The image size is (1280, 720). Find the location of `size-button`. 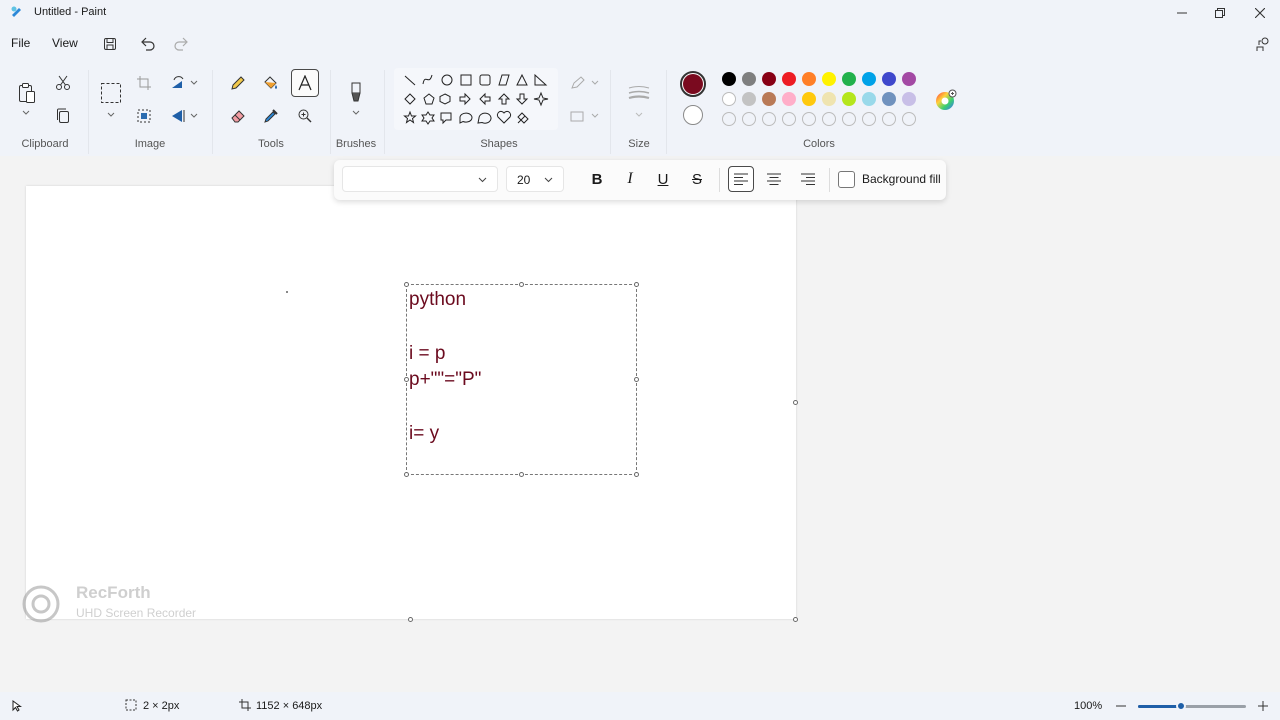

size-button is located at coordinates (639, 93).